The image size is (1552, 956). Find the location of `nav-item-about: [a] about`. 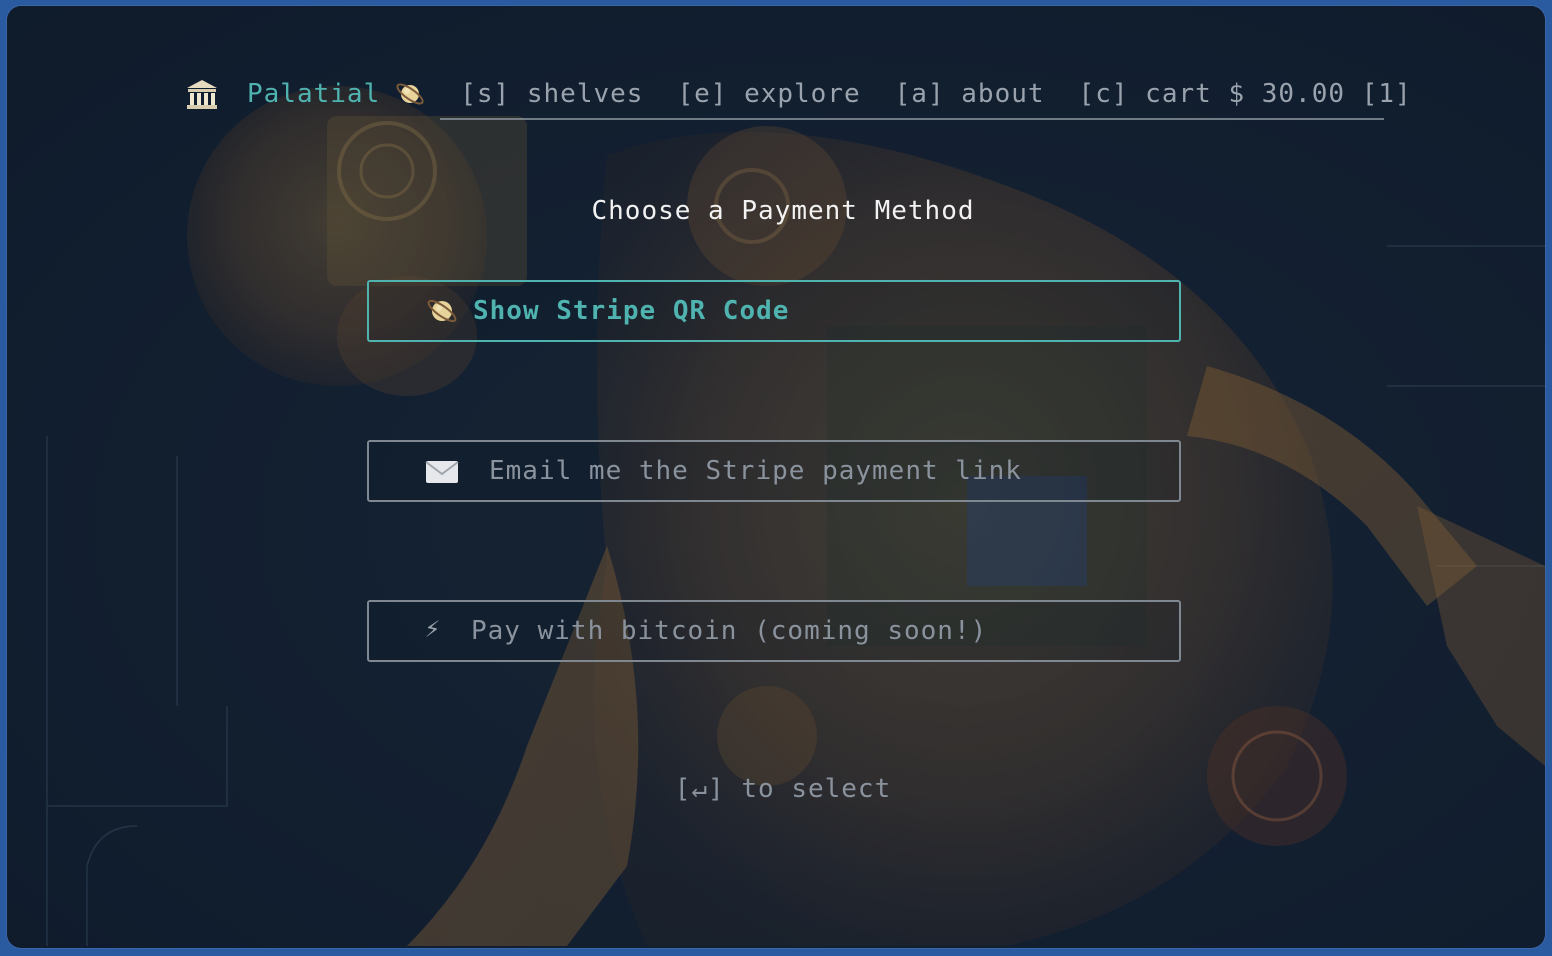

nav-item-about: [a] about is located at coordinates (970, 94).